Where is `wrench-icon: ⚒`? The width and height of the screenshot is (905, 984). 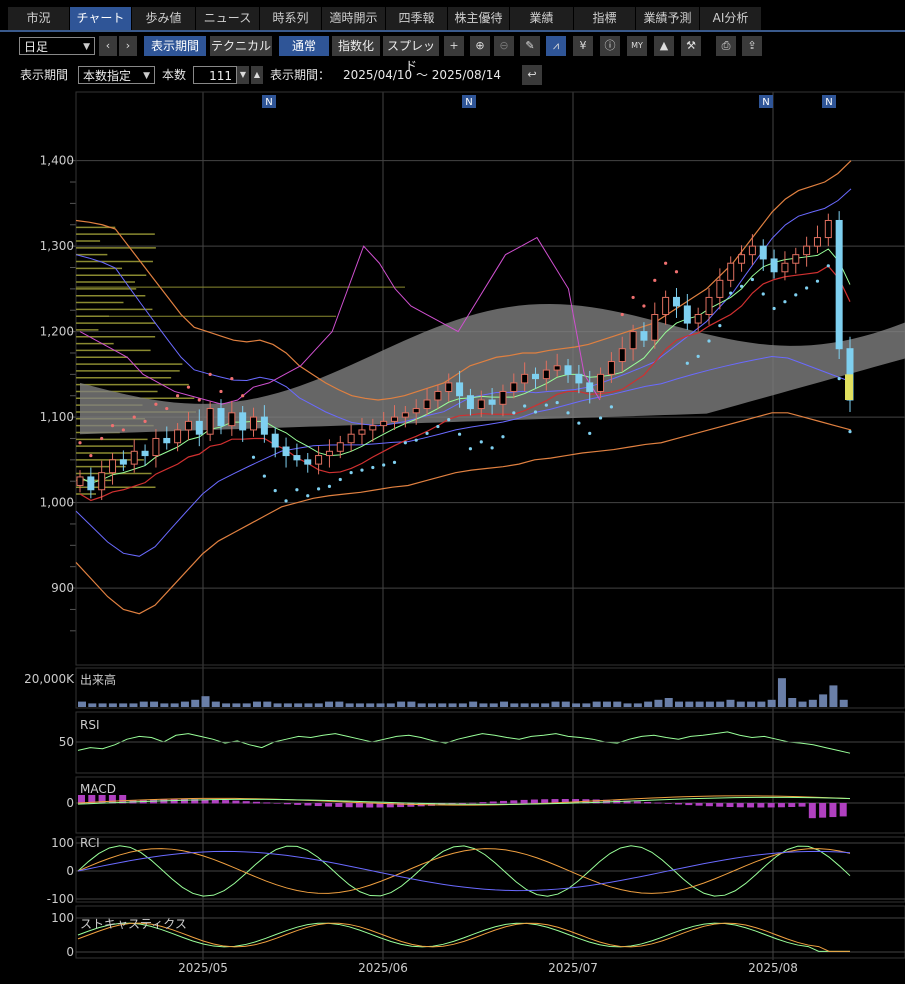 wrench-icon: ⚒ is located at coordinates (691, 46).